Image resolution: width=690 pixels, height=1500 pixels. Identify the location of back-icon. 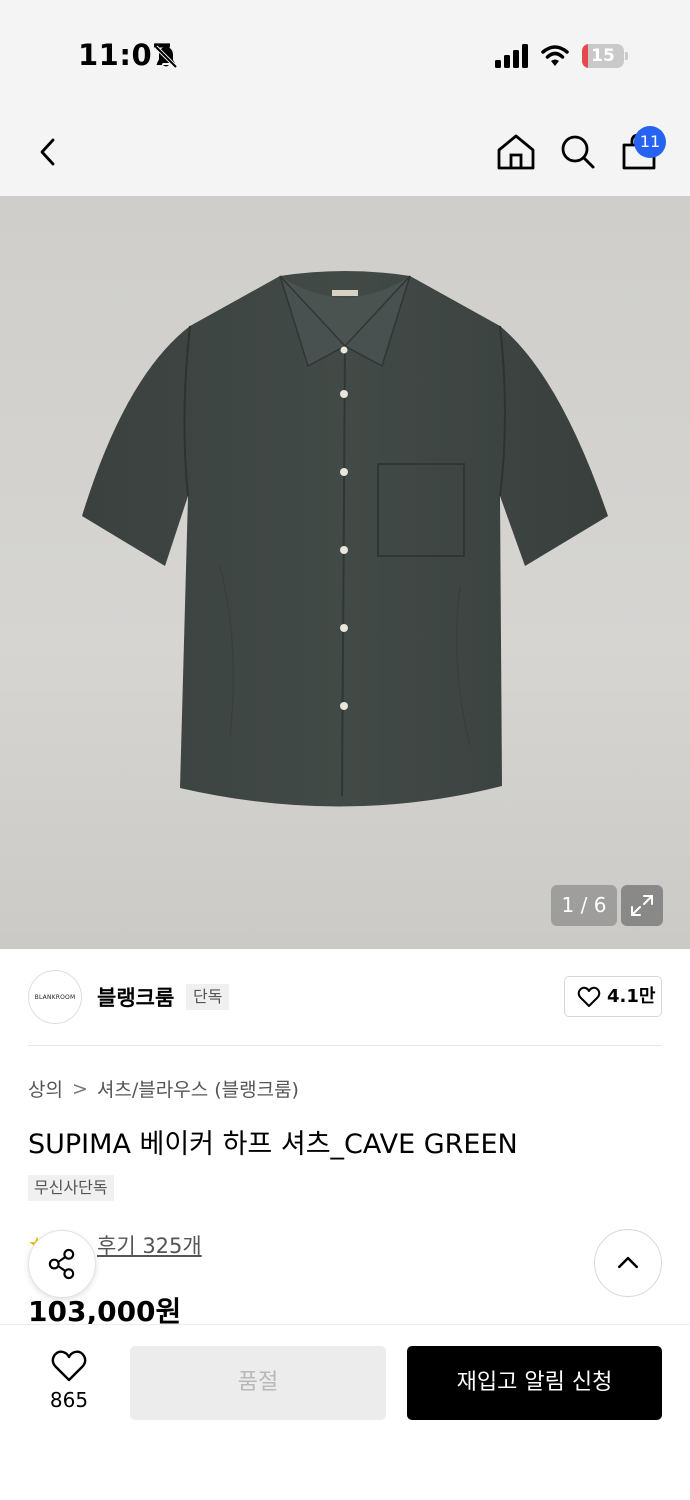
(49, 152).